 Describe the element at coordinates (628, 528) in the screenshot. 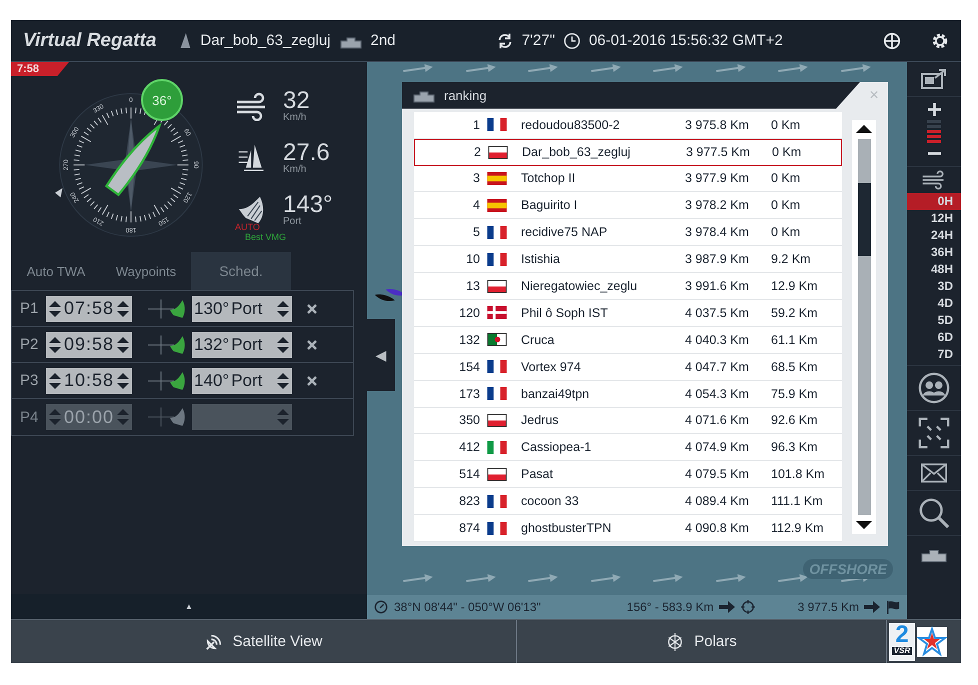

I see `ranking-row: 874 ghostbusterTPN 4 090.8 Km 112.9 Km` at that location.